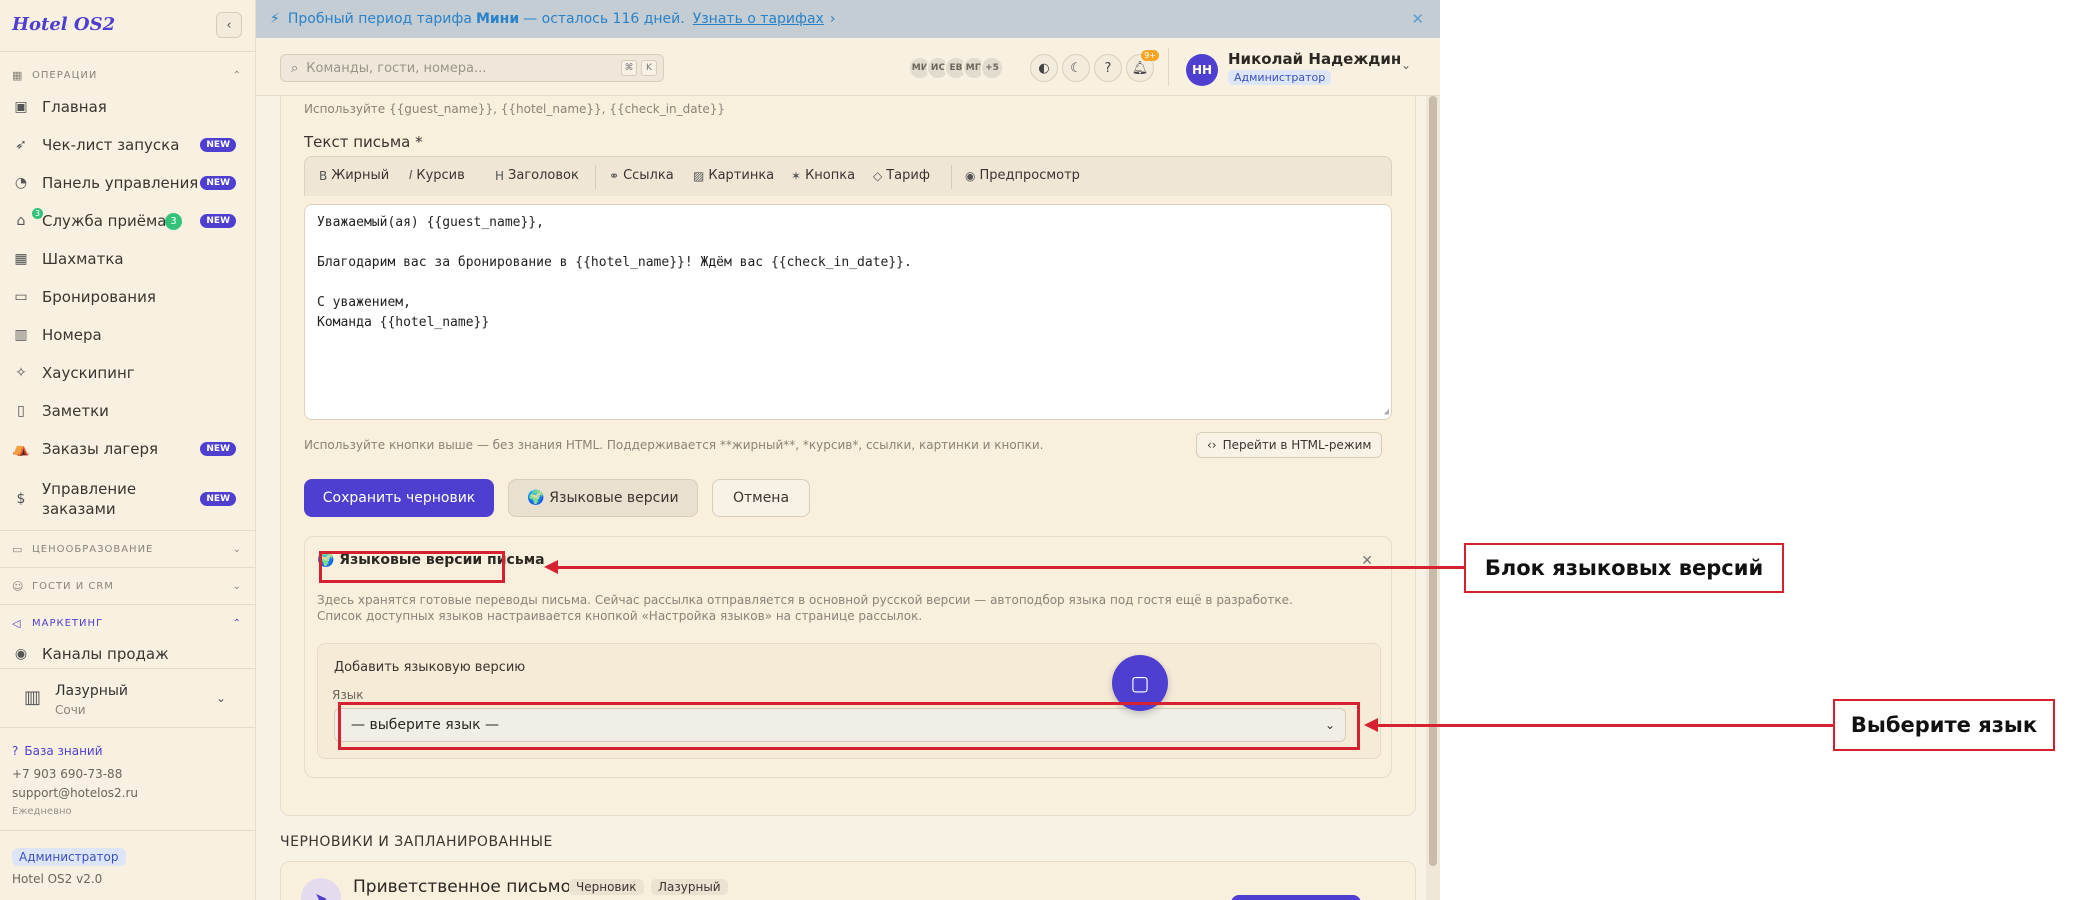  What do you see at coordinates (128, 549) in the screenshot?
I see `section-pricing: ▭ ЦЕНООБРАЗОВАНИЕ ⌄` at bounding box center [128, 549].